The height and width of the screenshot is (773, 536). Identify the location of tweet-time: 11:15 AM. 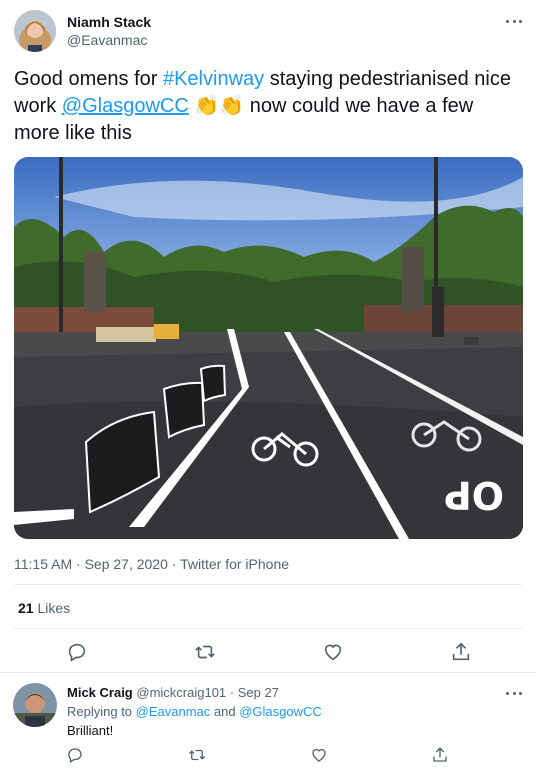
(43, 564).